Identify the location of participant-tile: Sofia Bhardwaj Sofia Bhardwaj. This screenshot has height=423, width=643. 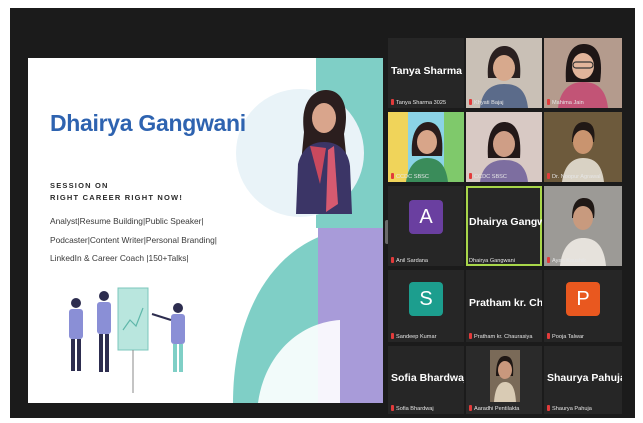
(426, 380).